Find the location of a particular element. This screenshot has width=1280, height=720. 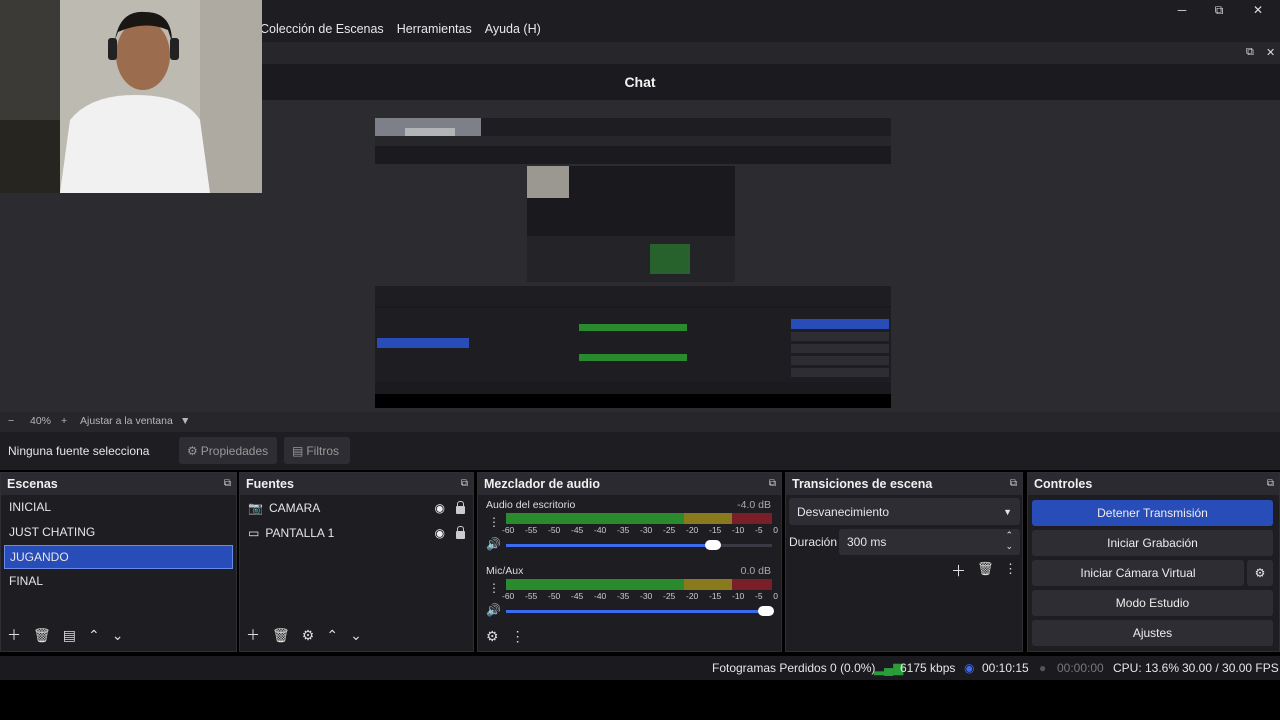

virtual-camera-settings-button: ⚙ is located at coordinates (1260, 573).